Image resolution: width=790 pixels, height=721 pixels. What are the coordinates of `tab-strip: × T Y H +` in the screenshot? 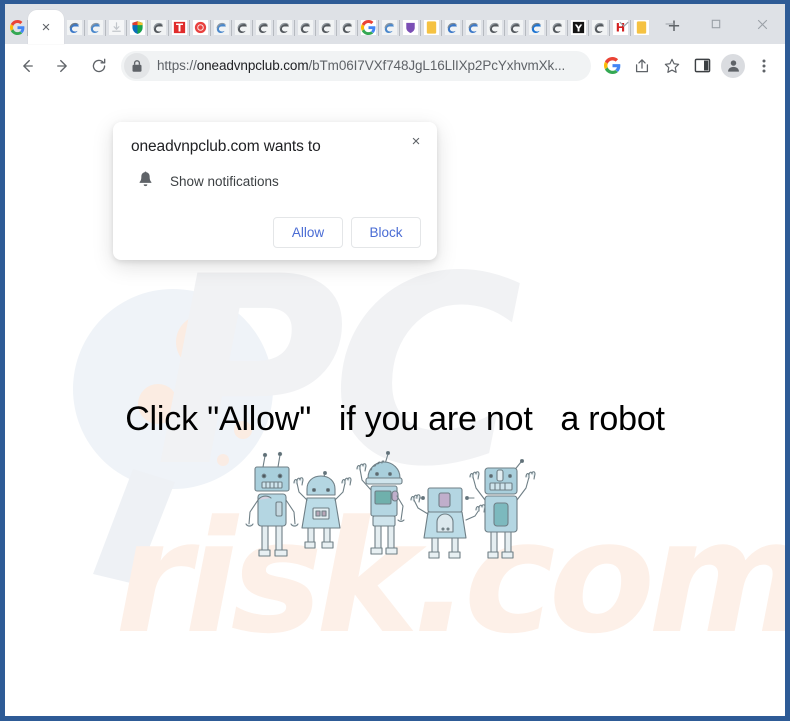 It's located at (395, 24).